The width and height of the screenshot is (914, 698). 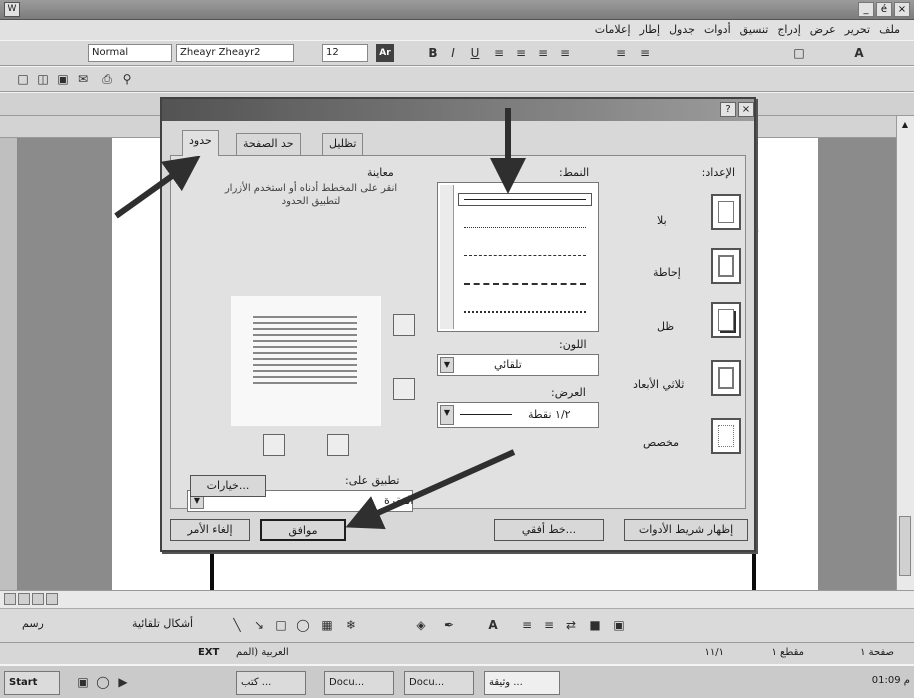 I want to click on menu-view: عرض, so click(x=823, y=31).